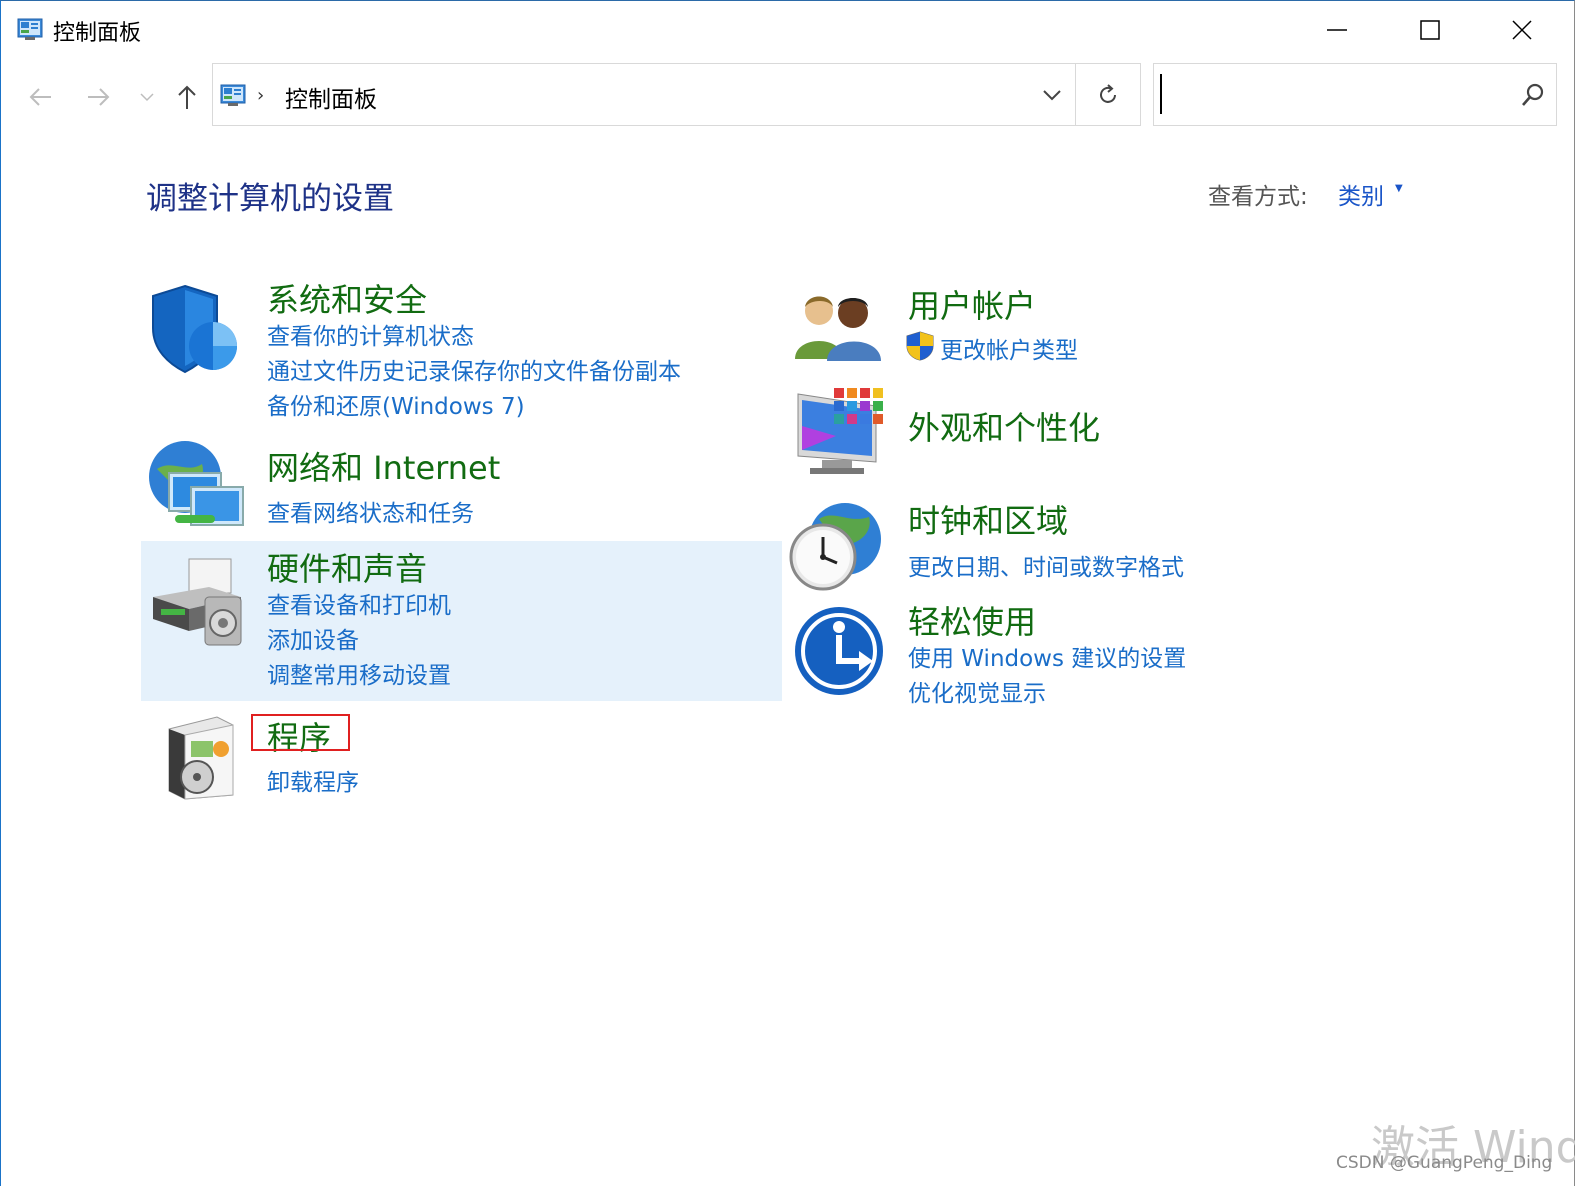 This screenshot has width=1575, height=1186. I want to click on maximize-icon, so click(1430, 30).